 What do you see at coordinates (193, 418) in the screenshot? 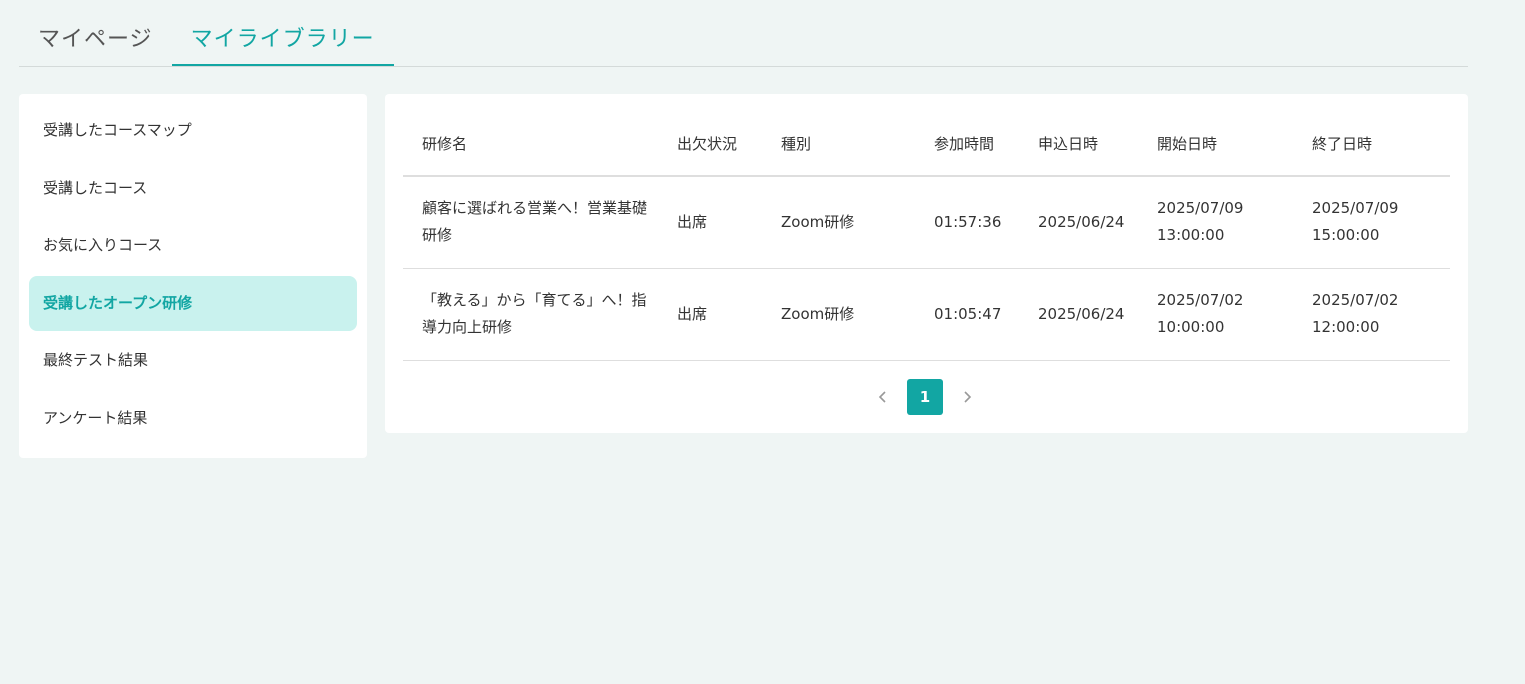
I see `sidebar-item-survey-results: アンケート結果` at bounding box center [193, 418].